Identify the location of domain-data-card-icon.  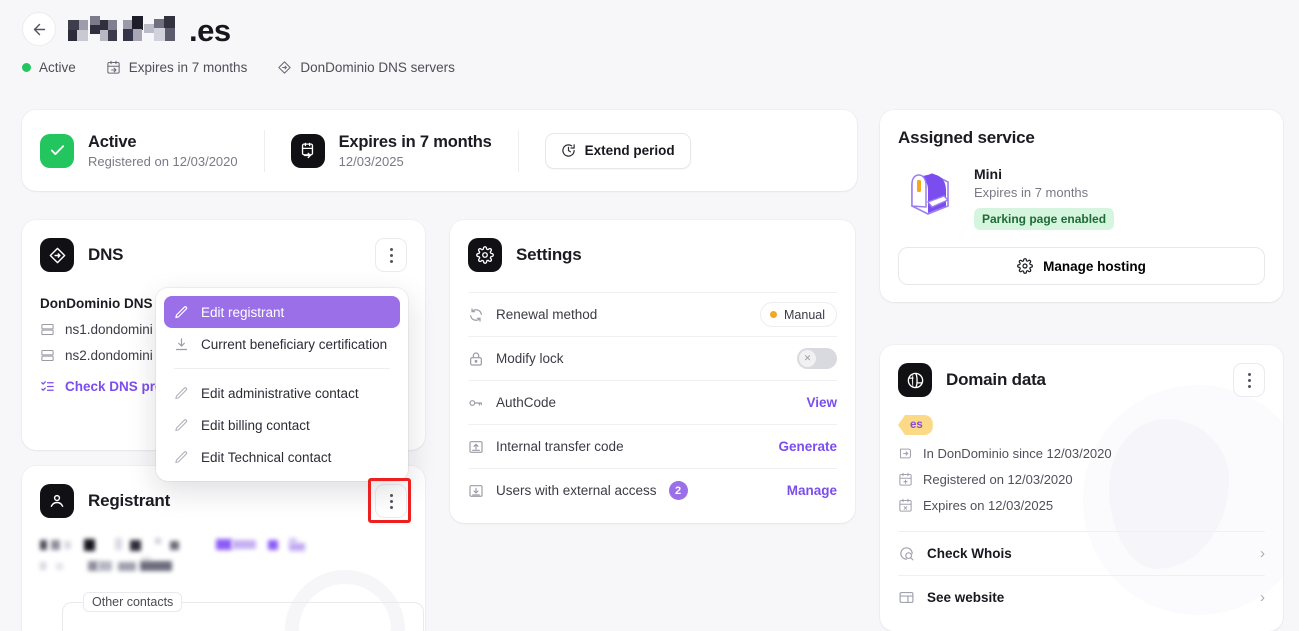
(915, 380).